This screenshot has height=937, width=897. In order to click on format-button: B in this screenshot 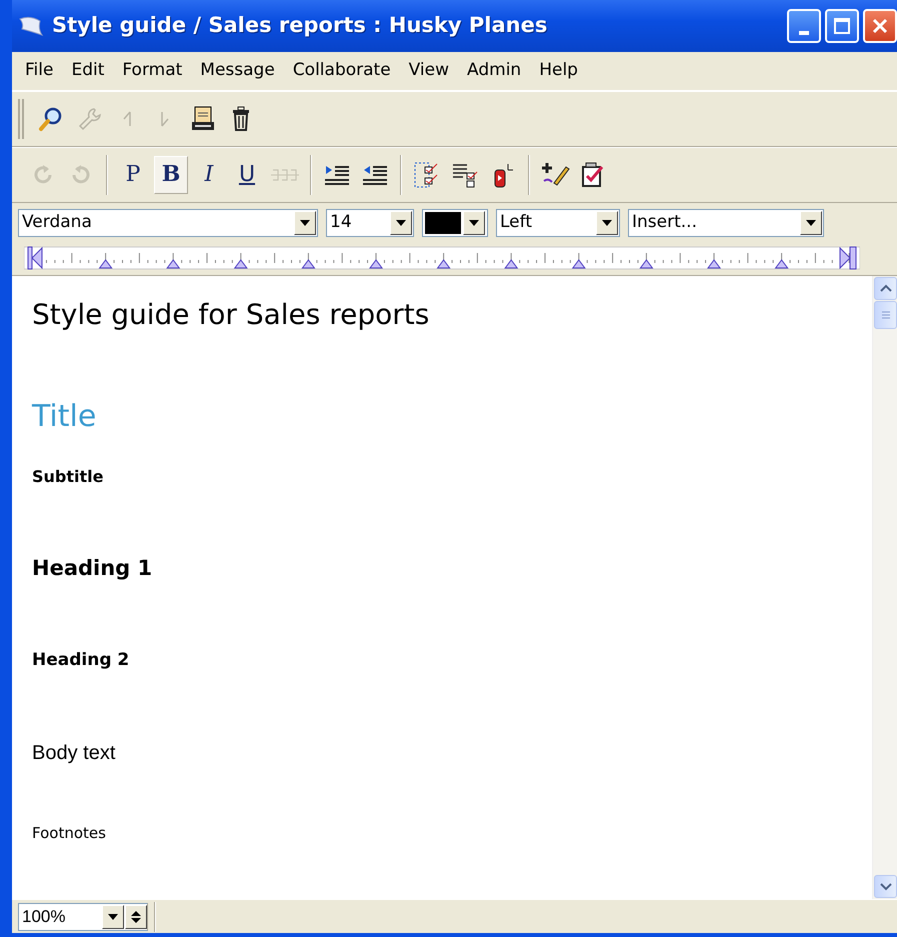, I will do `click(171, 175)`.